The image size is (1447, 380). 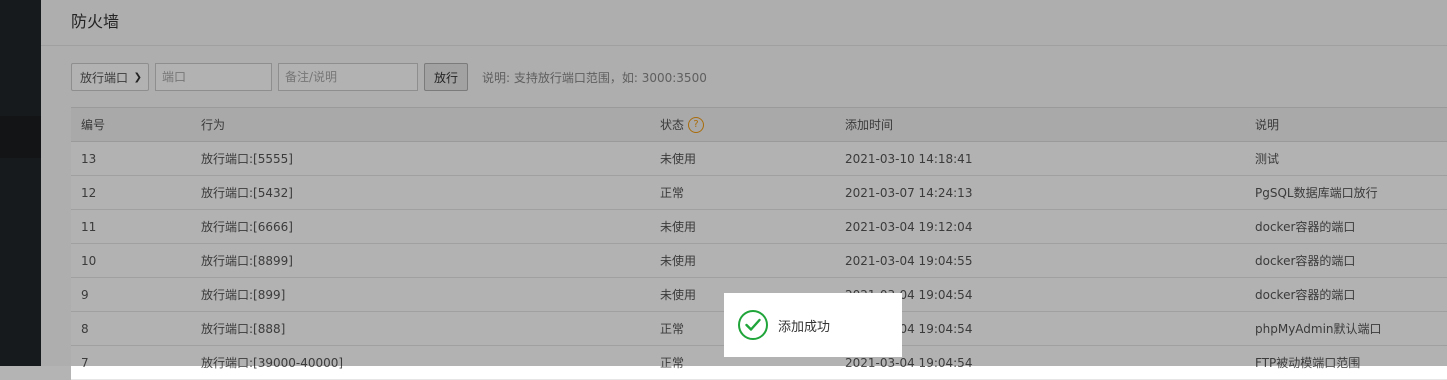 I want to click on check-circle-icon, so click(x=753, y=325).